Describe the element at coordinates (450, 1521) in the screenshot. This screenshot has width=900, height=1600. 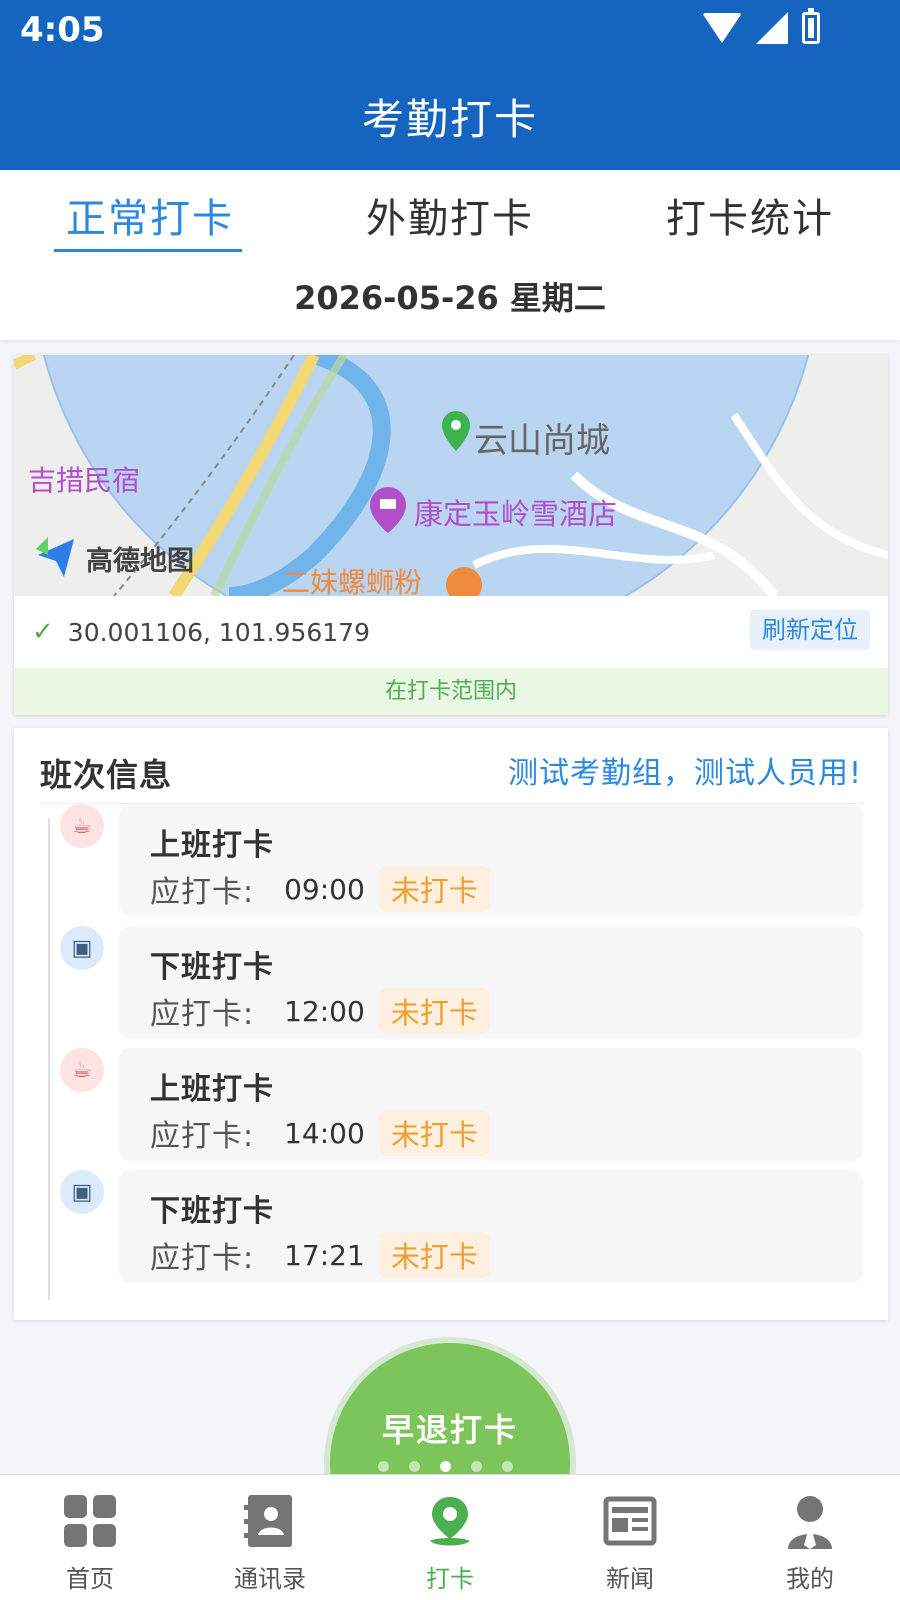
I see `location-pin-icon` at that location.